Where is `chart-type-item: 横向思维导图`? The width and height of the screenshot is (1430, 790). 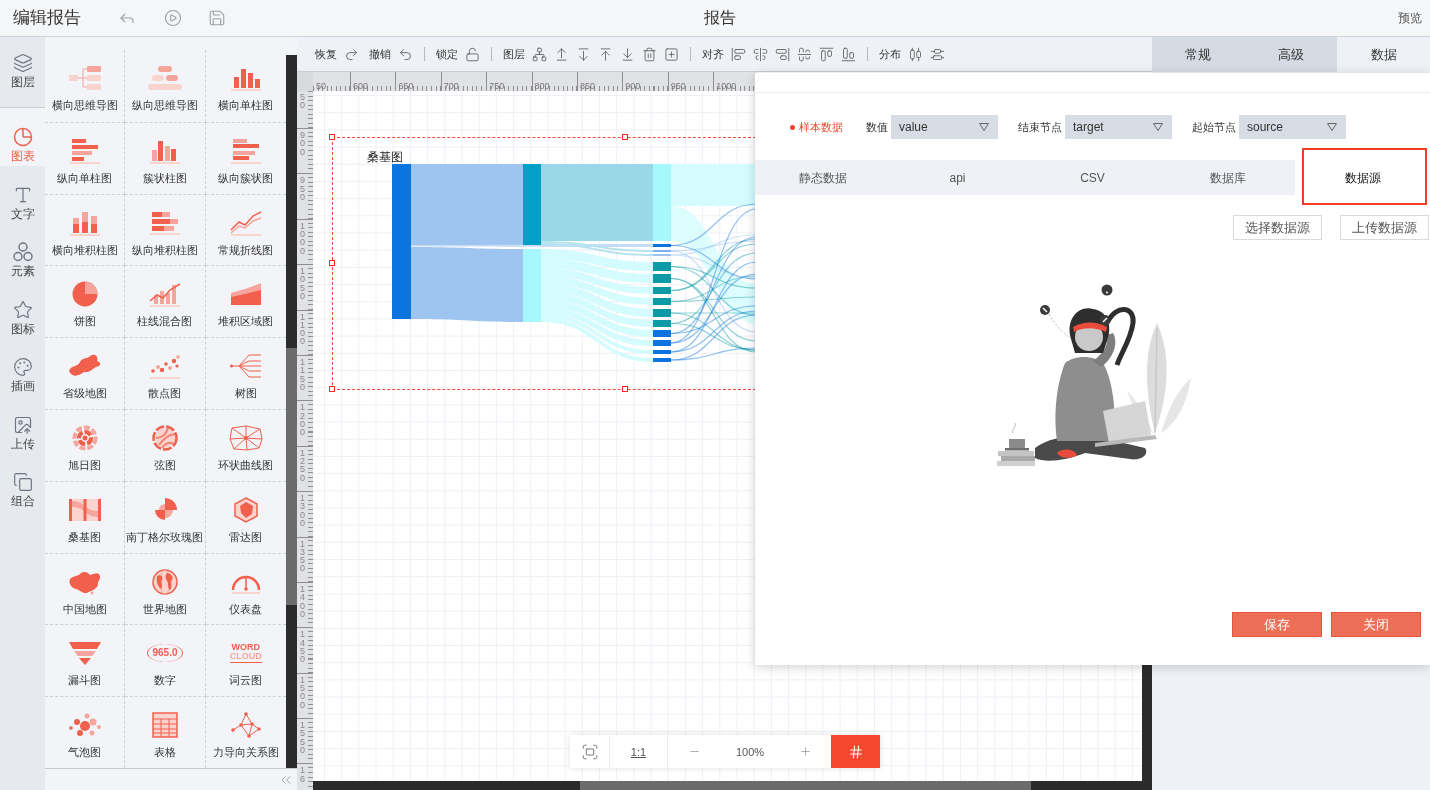 chart-type-item: 横向思维导图 is located at coordinates (85, 86).